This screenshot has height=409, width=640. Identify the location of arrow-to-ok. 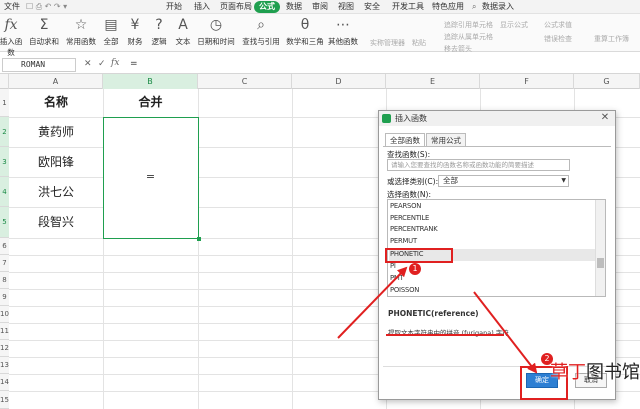
(505, 332).